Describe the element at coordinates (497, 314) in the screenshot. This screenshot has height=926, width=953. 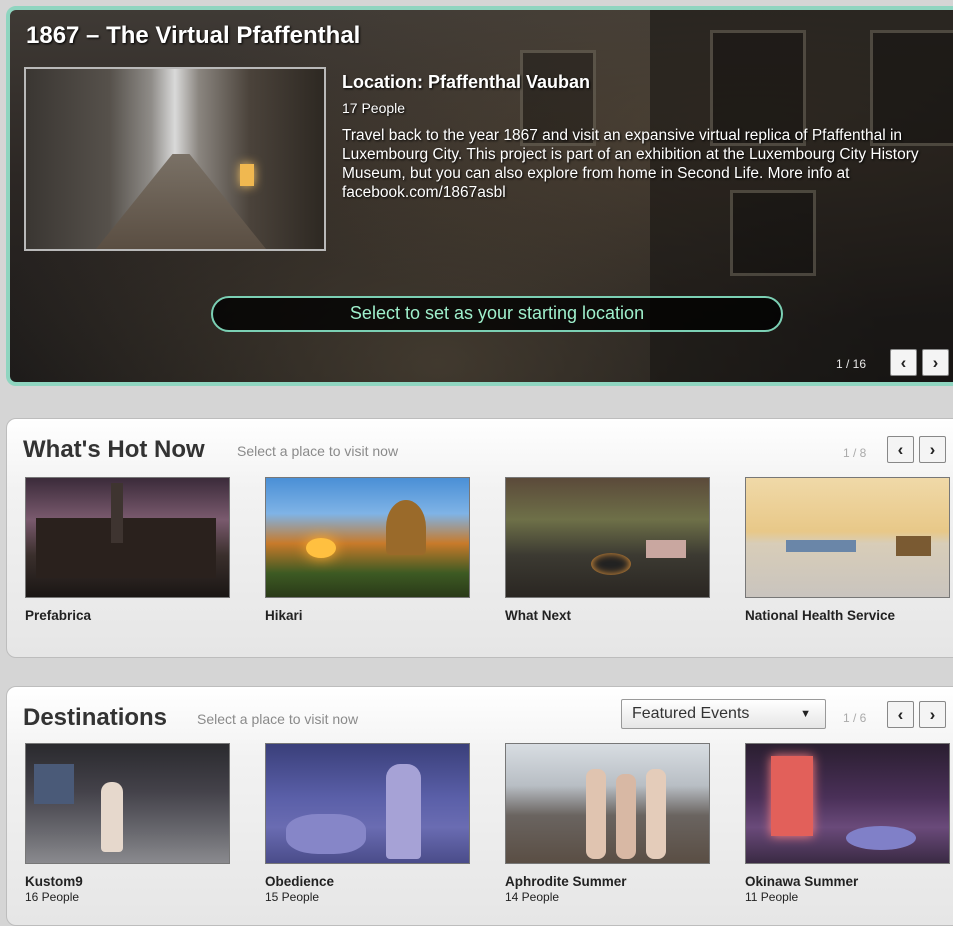
I see `set-starting-location-button: Select to set as your starting location` at that location.